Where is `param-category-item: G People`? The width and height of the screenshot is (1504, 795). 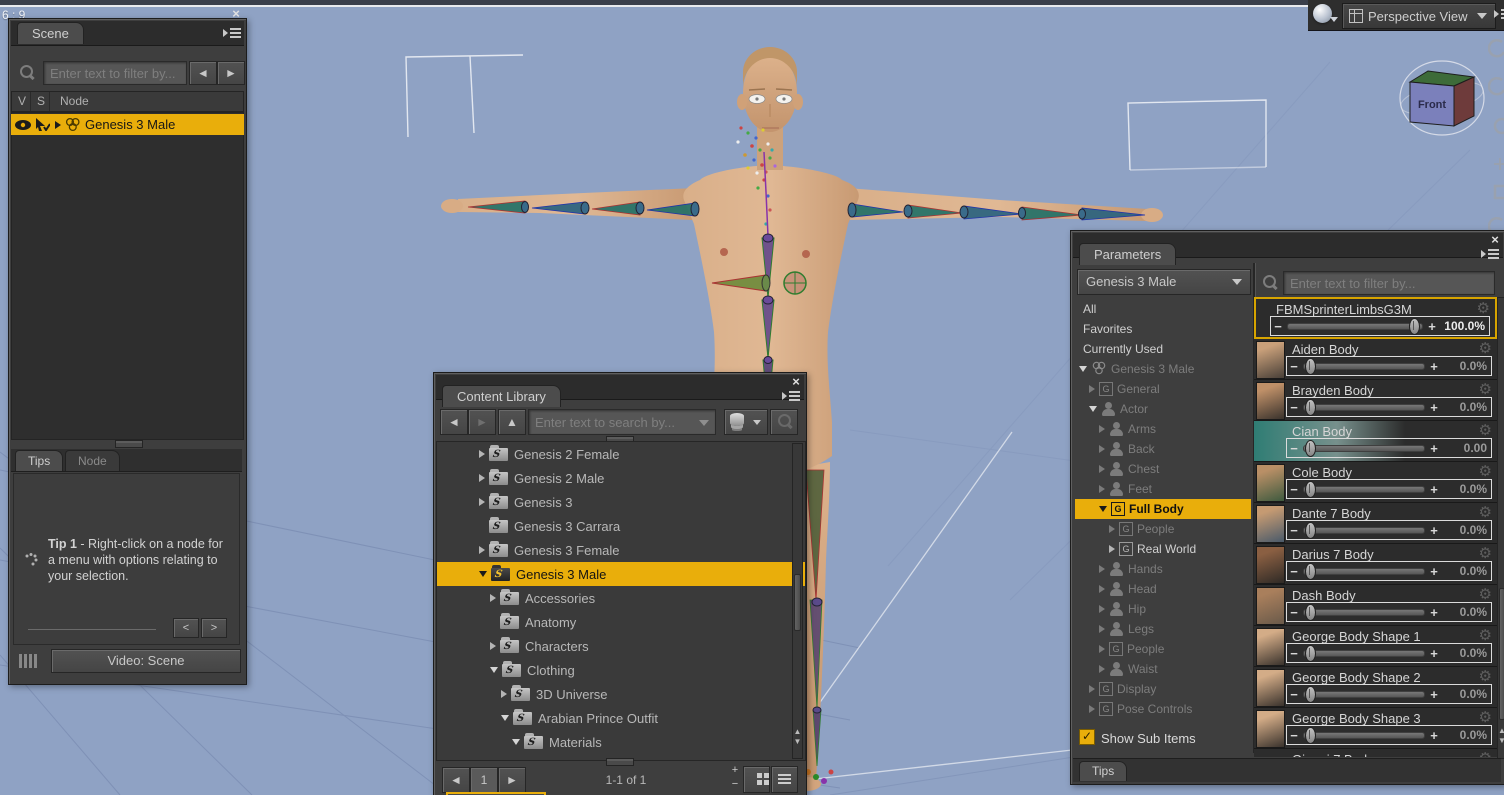 param-category-item: G People is located at coordinates (1163, 529).